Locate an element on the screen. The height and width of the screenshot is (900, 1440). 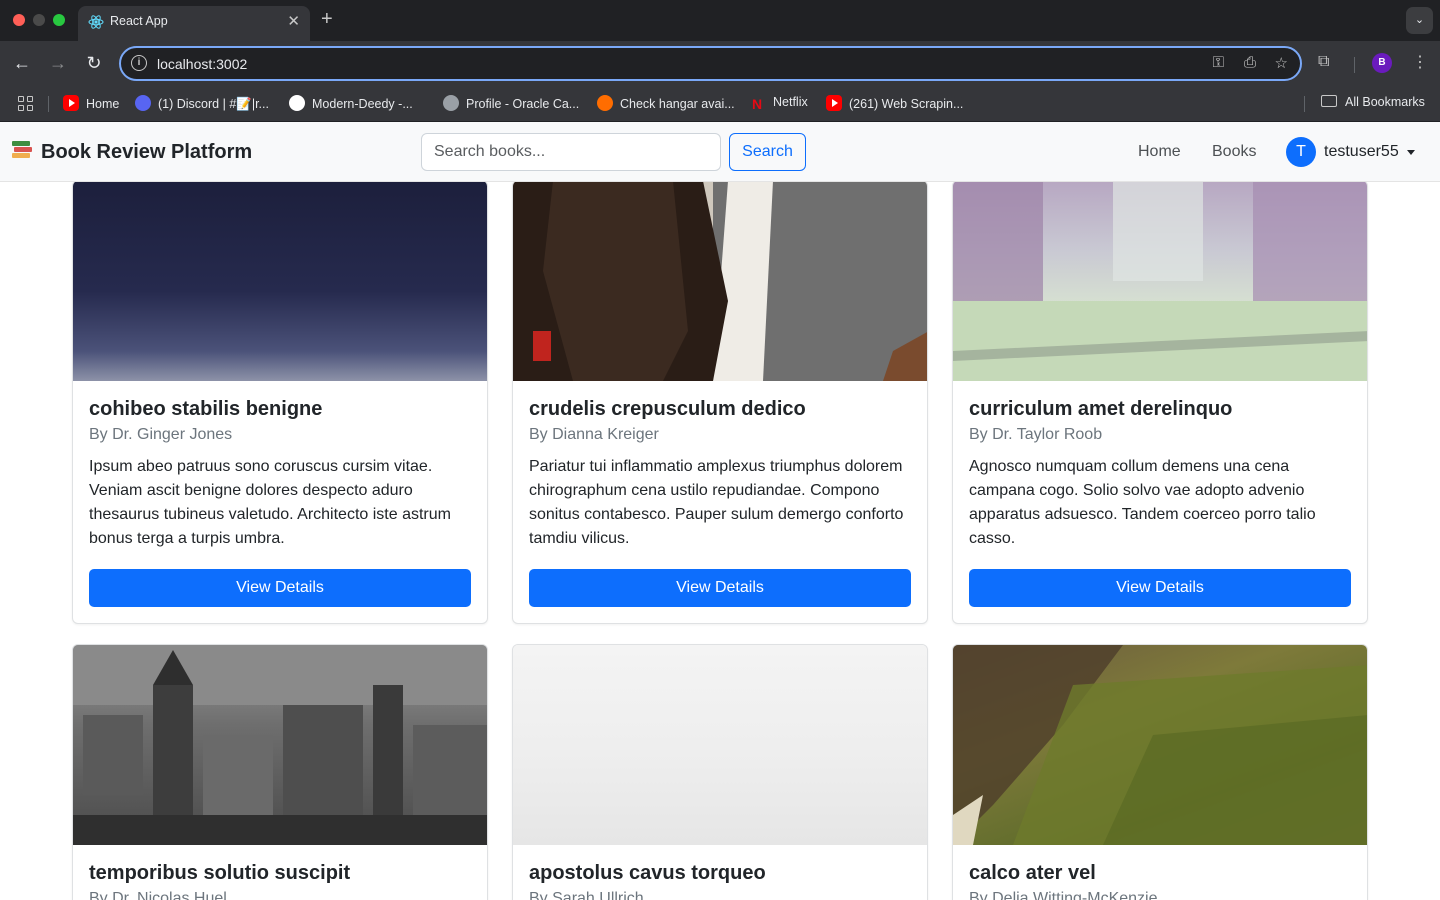
apps-grid-icon is located at coordinates (26, 104).